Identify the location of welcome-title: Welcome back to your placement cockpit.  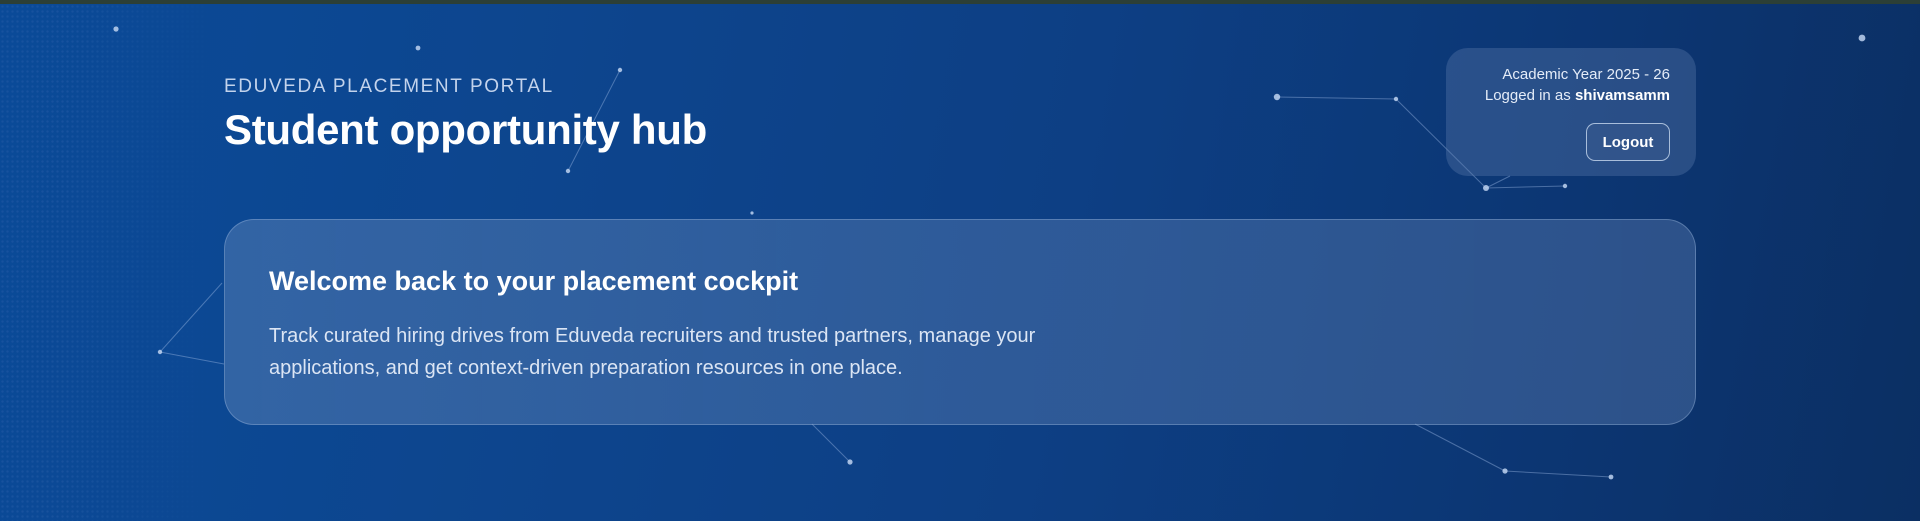
(534, 281).